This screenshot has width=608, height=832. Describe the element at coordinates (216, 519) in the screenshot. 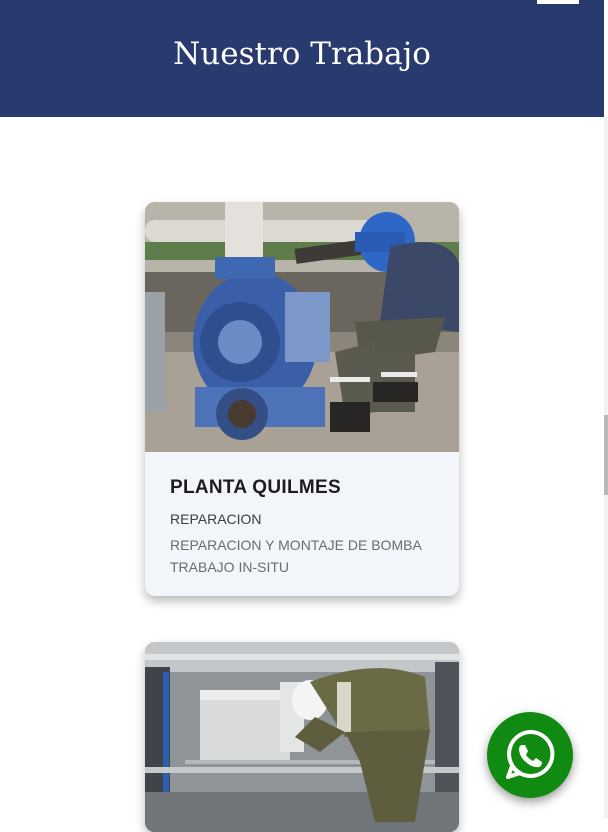

I see `card-category: REPARACION` at that location.